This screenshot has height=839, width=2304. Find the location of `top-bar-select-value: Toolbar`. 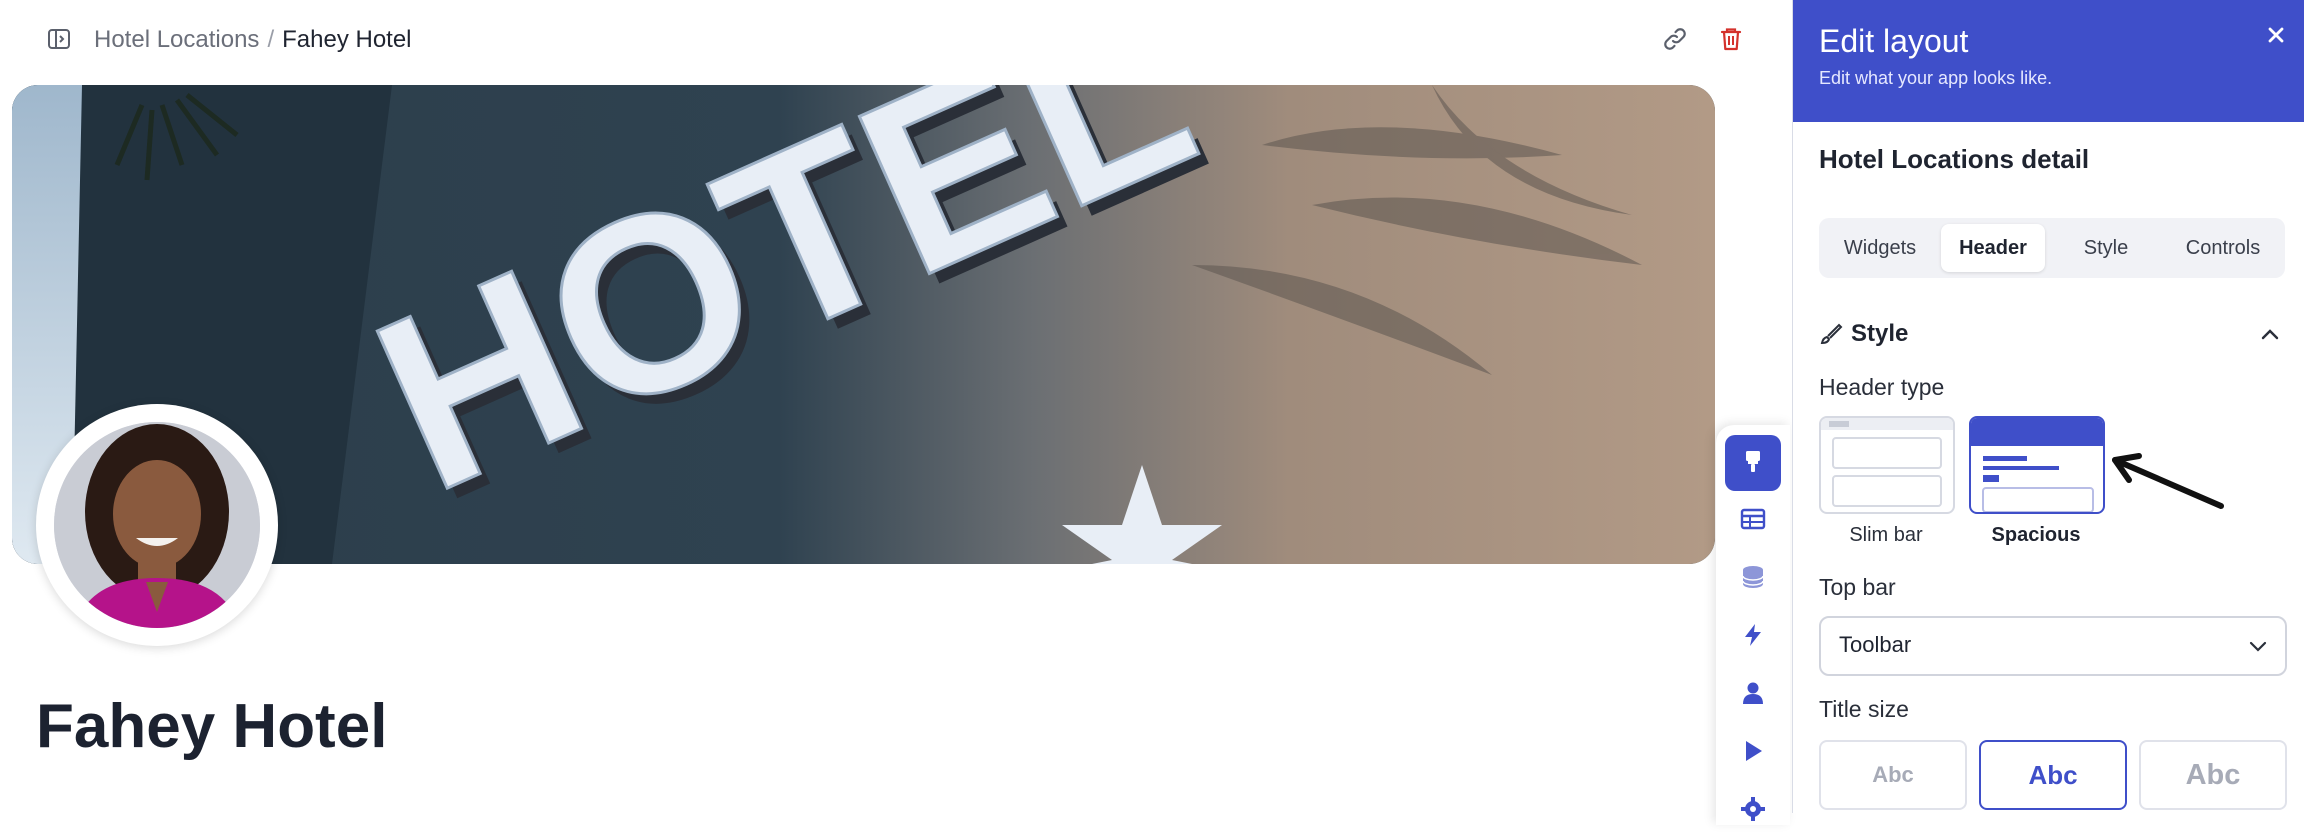

top-bar-select-value: Toolbar is located at coordinates (1875, 644).